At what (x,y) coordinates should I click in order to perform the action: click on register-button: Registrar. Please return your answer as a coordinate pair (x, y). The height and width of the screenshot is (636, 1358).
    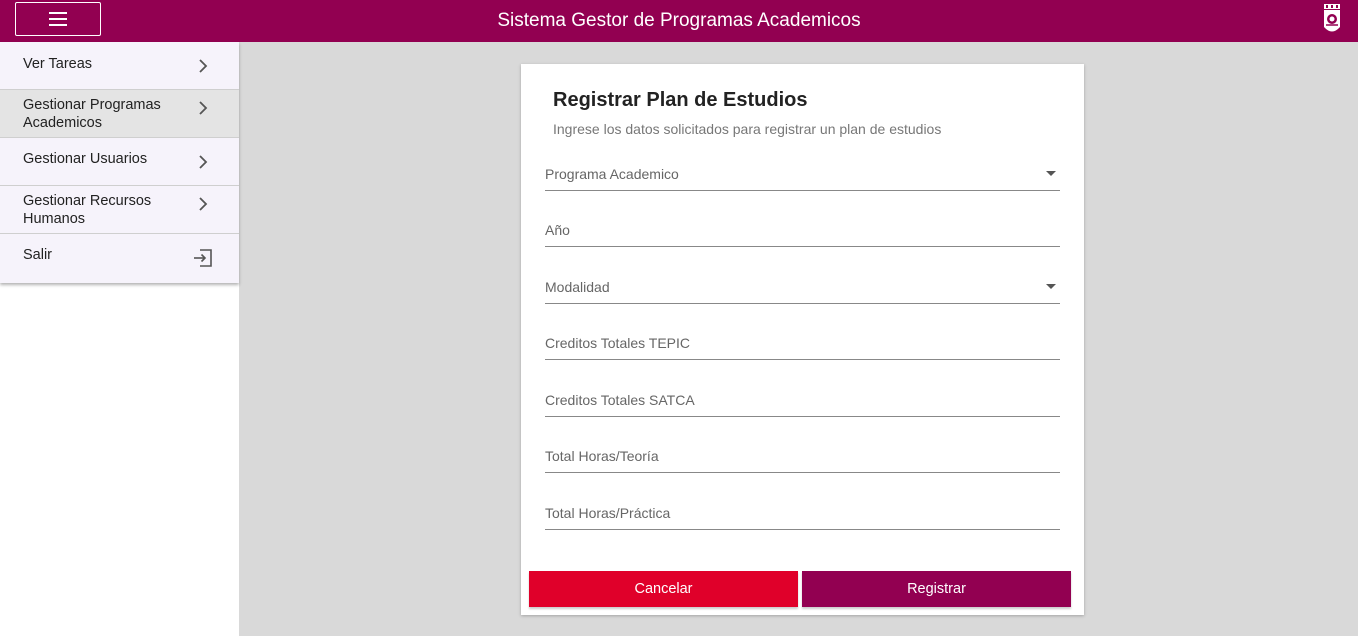
    Looking at the image, I should click on (936, 589).